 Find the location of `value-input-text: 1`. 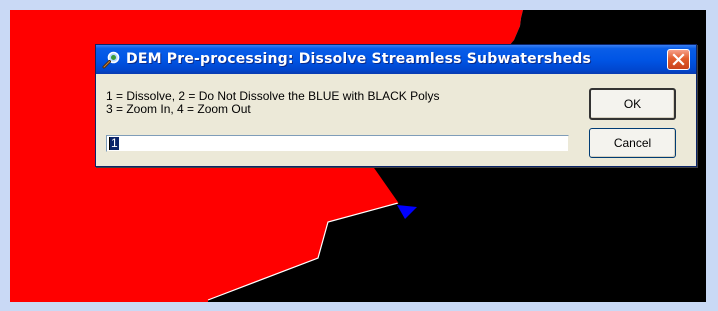

value-input-text: 1 is located at coordinates (114, 143).